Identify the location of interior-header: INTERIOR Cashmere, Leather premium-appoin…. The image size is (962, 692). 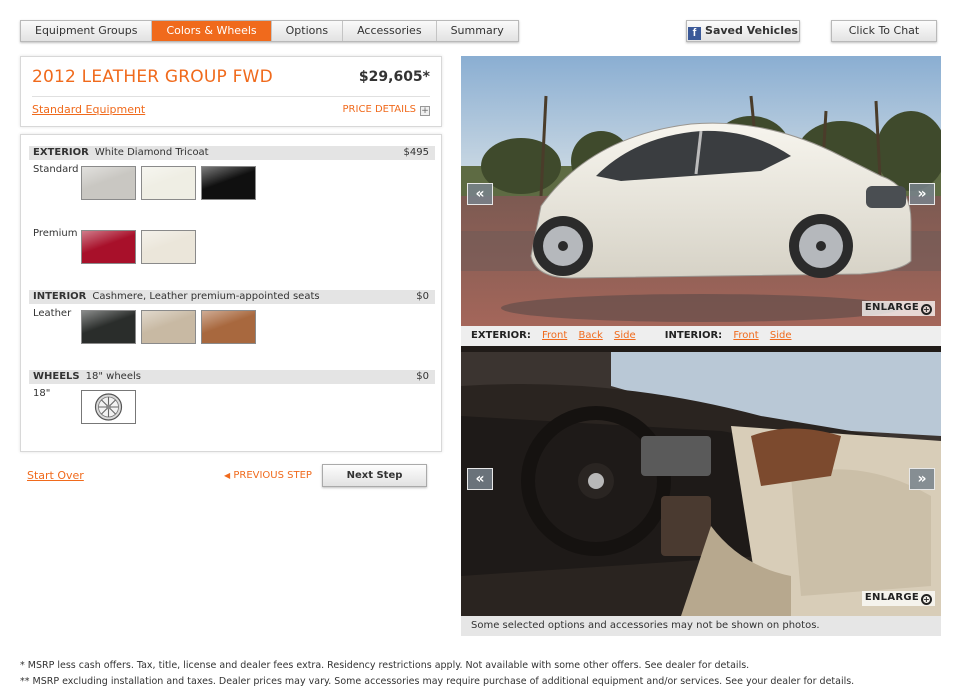
(232, 297).